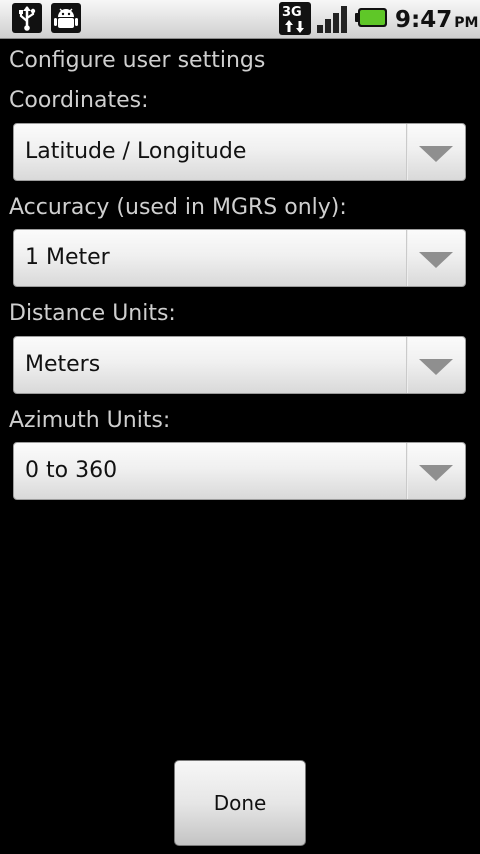 This screenshot has height=854, width=480. Describe the element at coordinates (292, 12) in the screenshot. I see `svg-text: 3G` at that location.